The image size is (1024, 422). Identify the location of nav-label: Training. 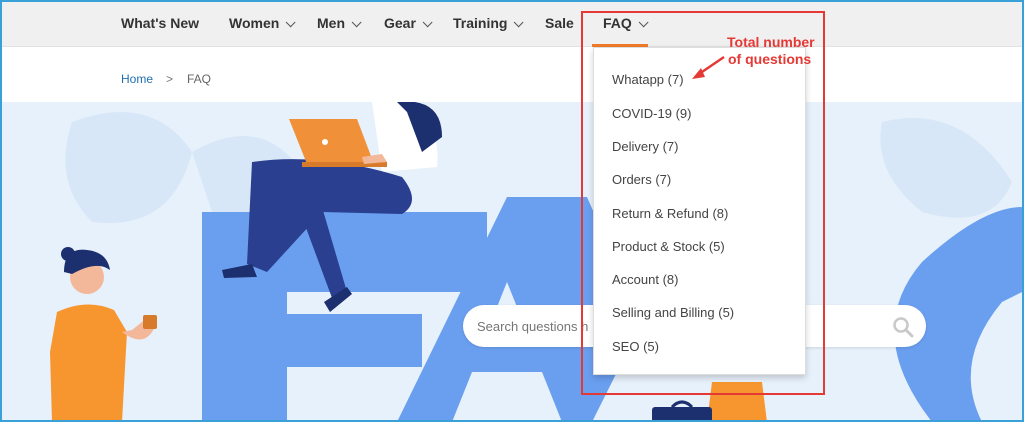
(480, 23).